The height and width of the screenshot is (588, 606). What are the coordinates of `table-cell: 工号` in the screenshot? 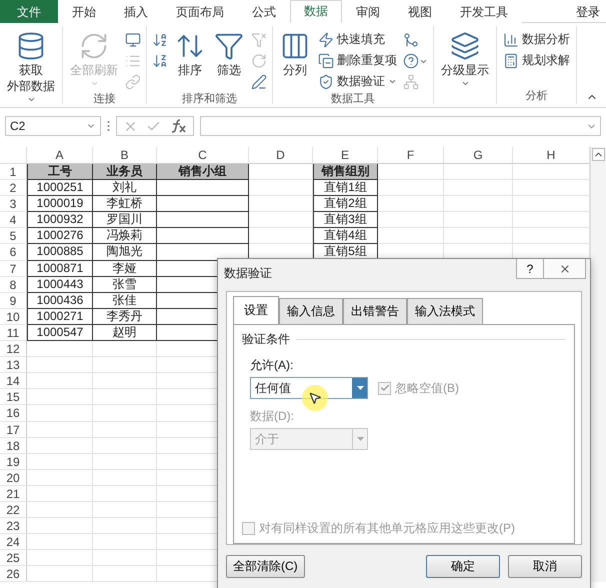 It's located at (60, 172).